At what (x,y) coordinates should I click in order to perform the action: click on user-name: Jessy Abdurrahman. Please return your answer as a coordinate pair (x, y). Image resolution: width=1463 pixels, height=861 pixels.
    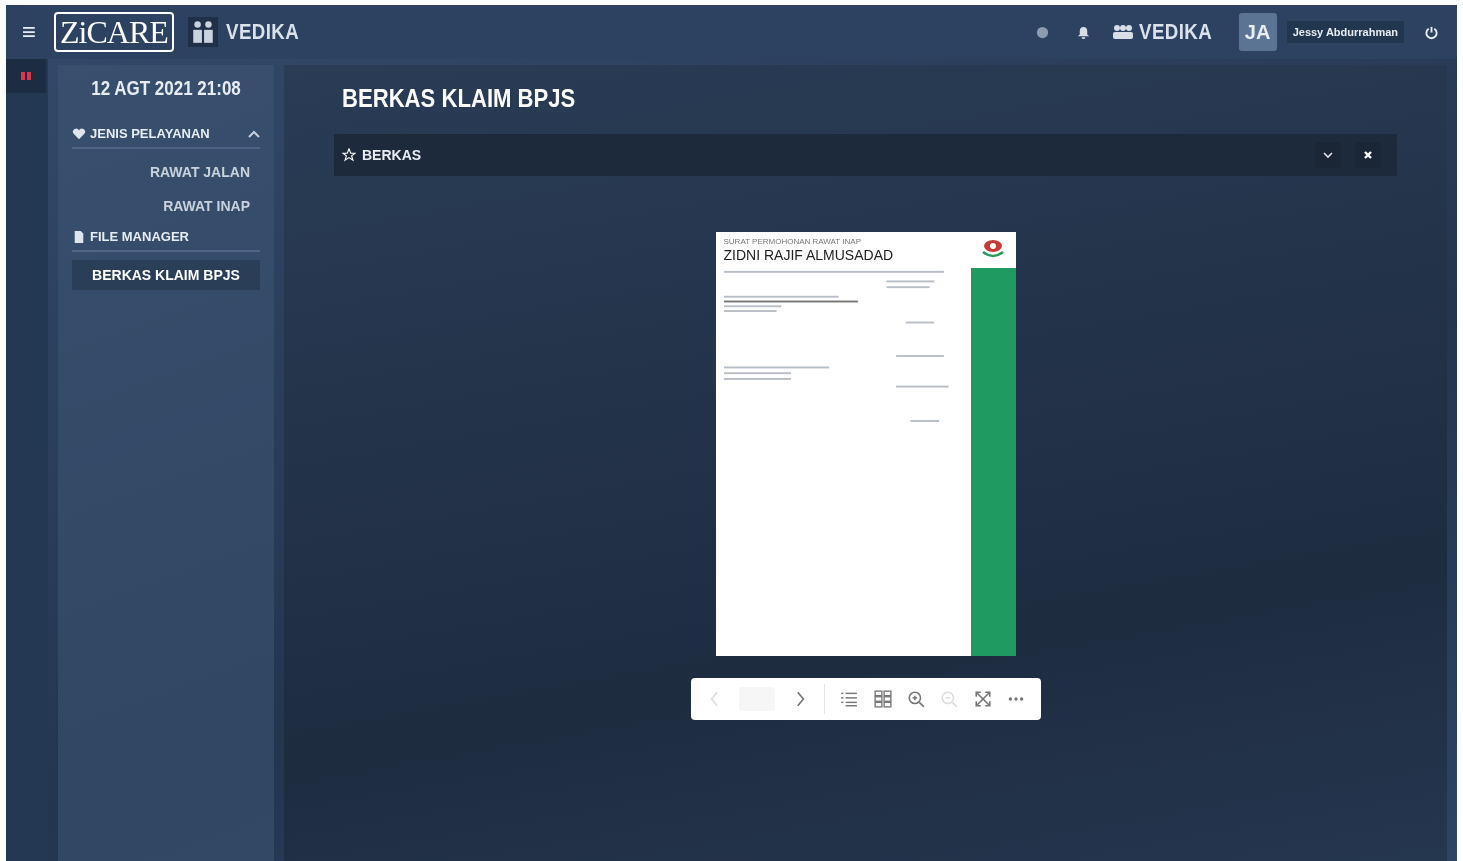
    Looking at the image, I should click on (1345, 32).